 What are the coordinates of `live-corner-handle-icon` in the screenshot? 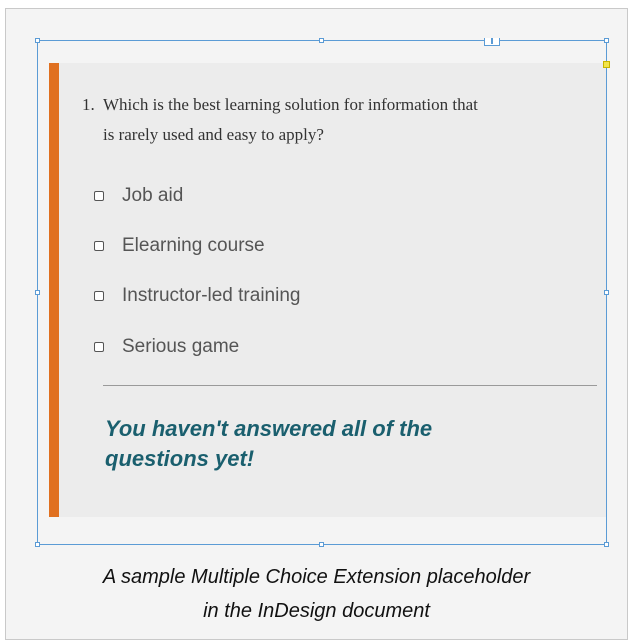 It's located at (606, 64).